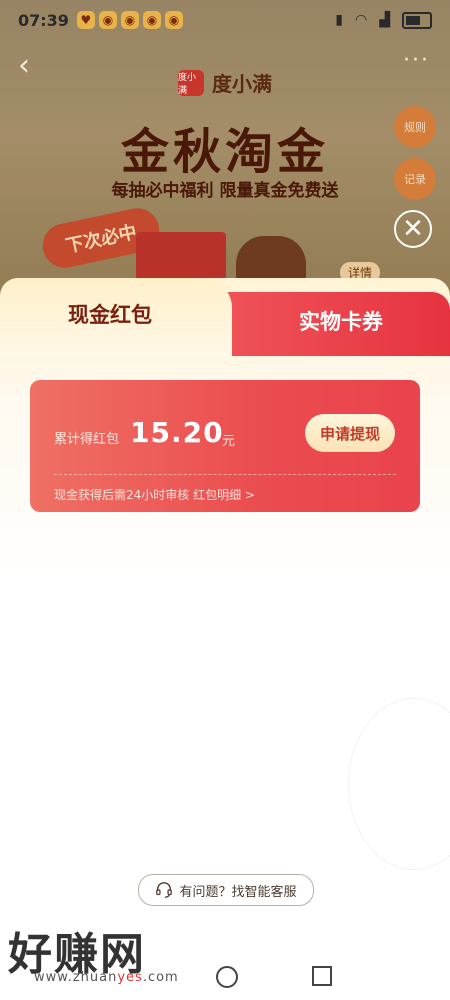  What do you see at coordinates (415, 127) in the screenshot?
I see `rules-button: 规则` at bounding box center [415, 127].